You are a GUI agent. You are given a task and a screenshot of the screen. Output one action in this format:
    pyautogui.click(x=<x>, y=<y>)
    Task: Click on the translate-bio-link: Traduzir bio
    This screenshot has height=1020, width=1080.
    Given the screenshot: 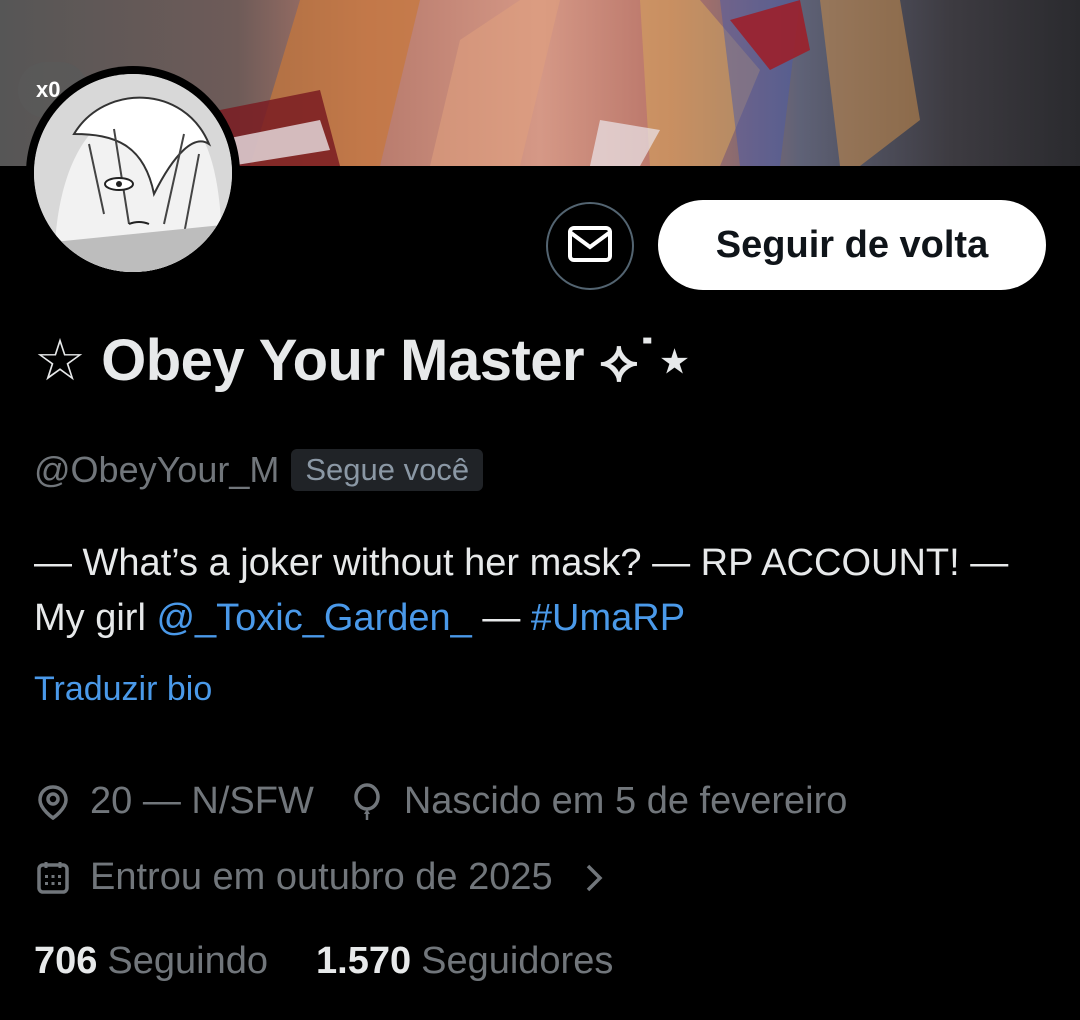 What is the action you would take?
    pyautogui.click(x=123, y=689)
    